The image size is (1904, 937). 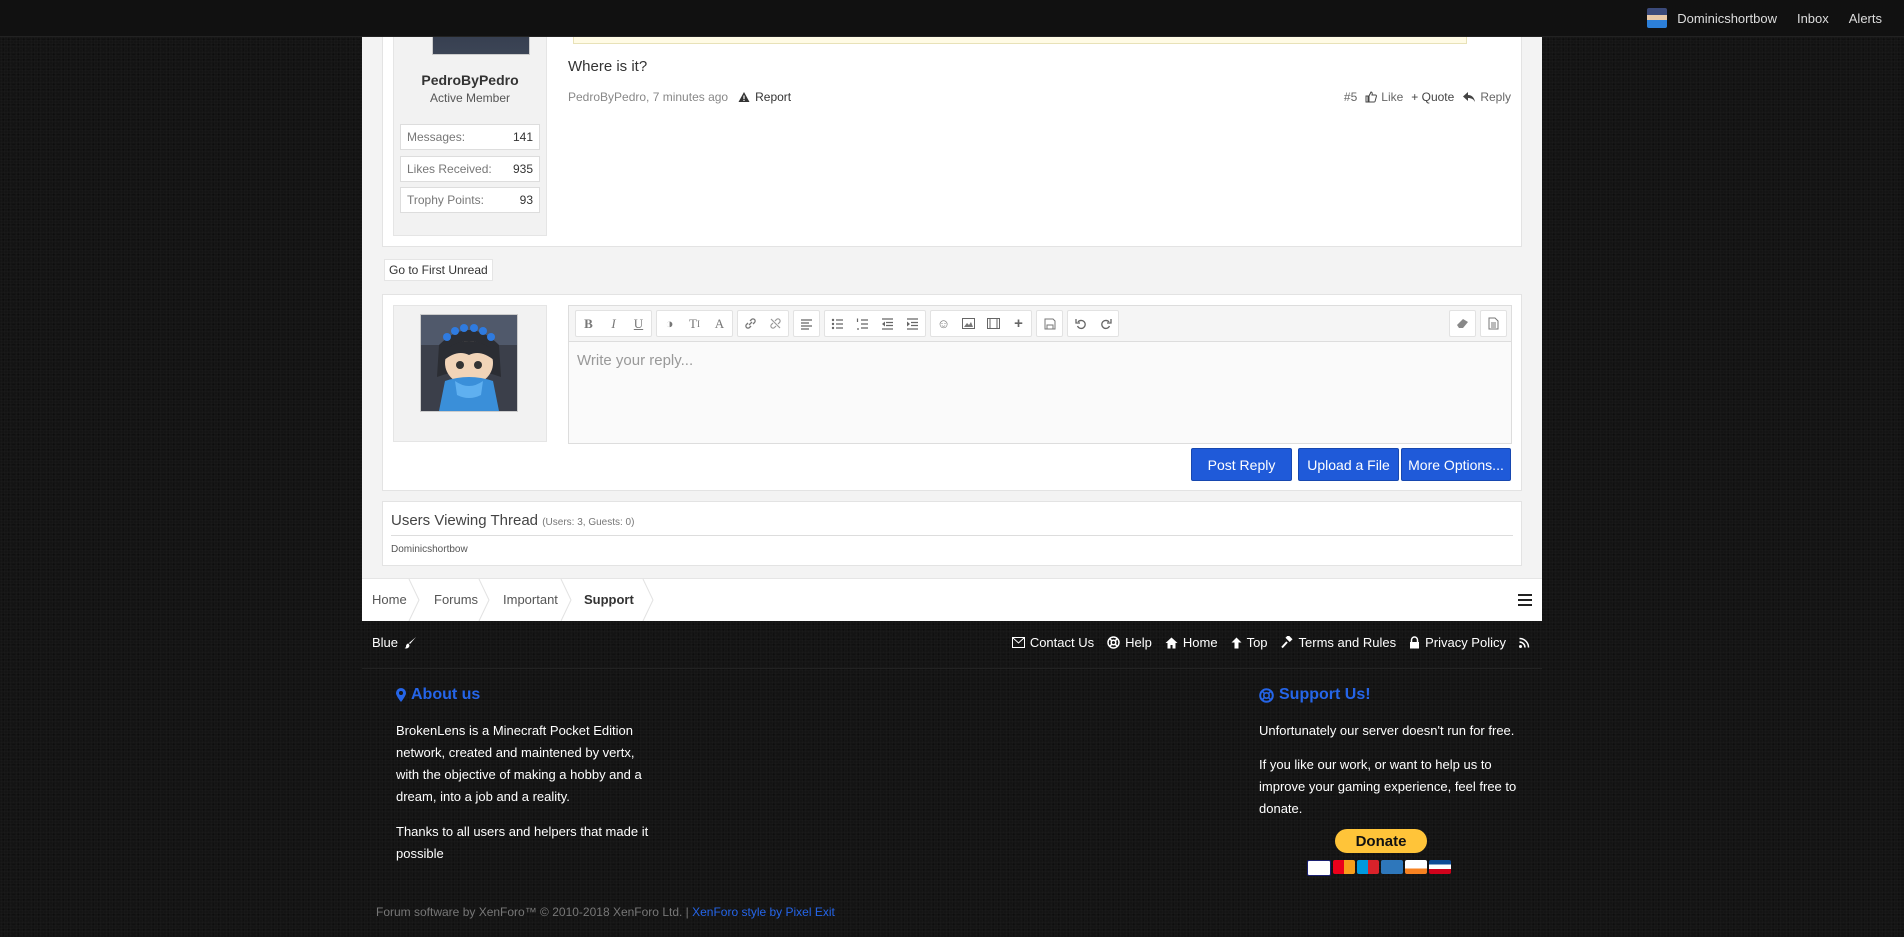 What do you see at coordinates (1171, 642) in the screenshot?
I see `home-icon` at bounding box center [1171, 642].